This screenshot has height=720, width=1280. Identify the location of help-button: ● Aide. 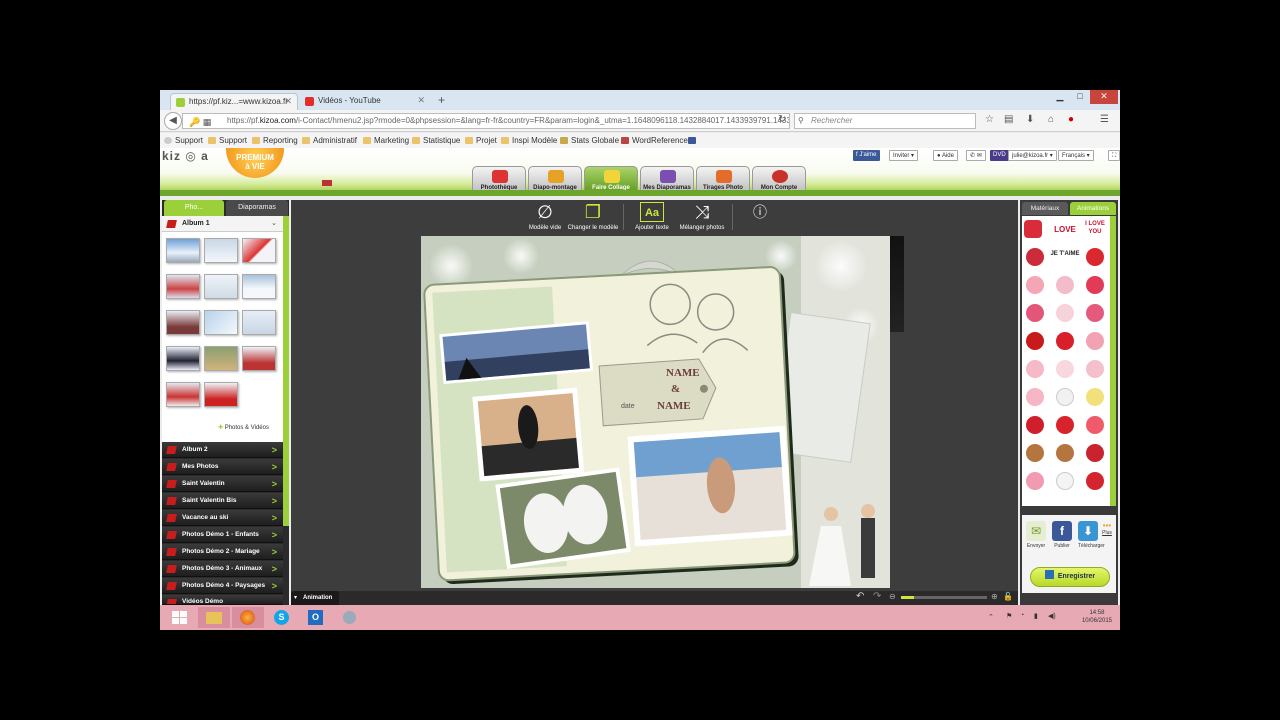
(945, 155).